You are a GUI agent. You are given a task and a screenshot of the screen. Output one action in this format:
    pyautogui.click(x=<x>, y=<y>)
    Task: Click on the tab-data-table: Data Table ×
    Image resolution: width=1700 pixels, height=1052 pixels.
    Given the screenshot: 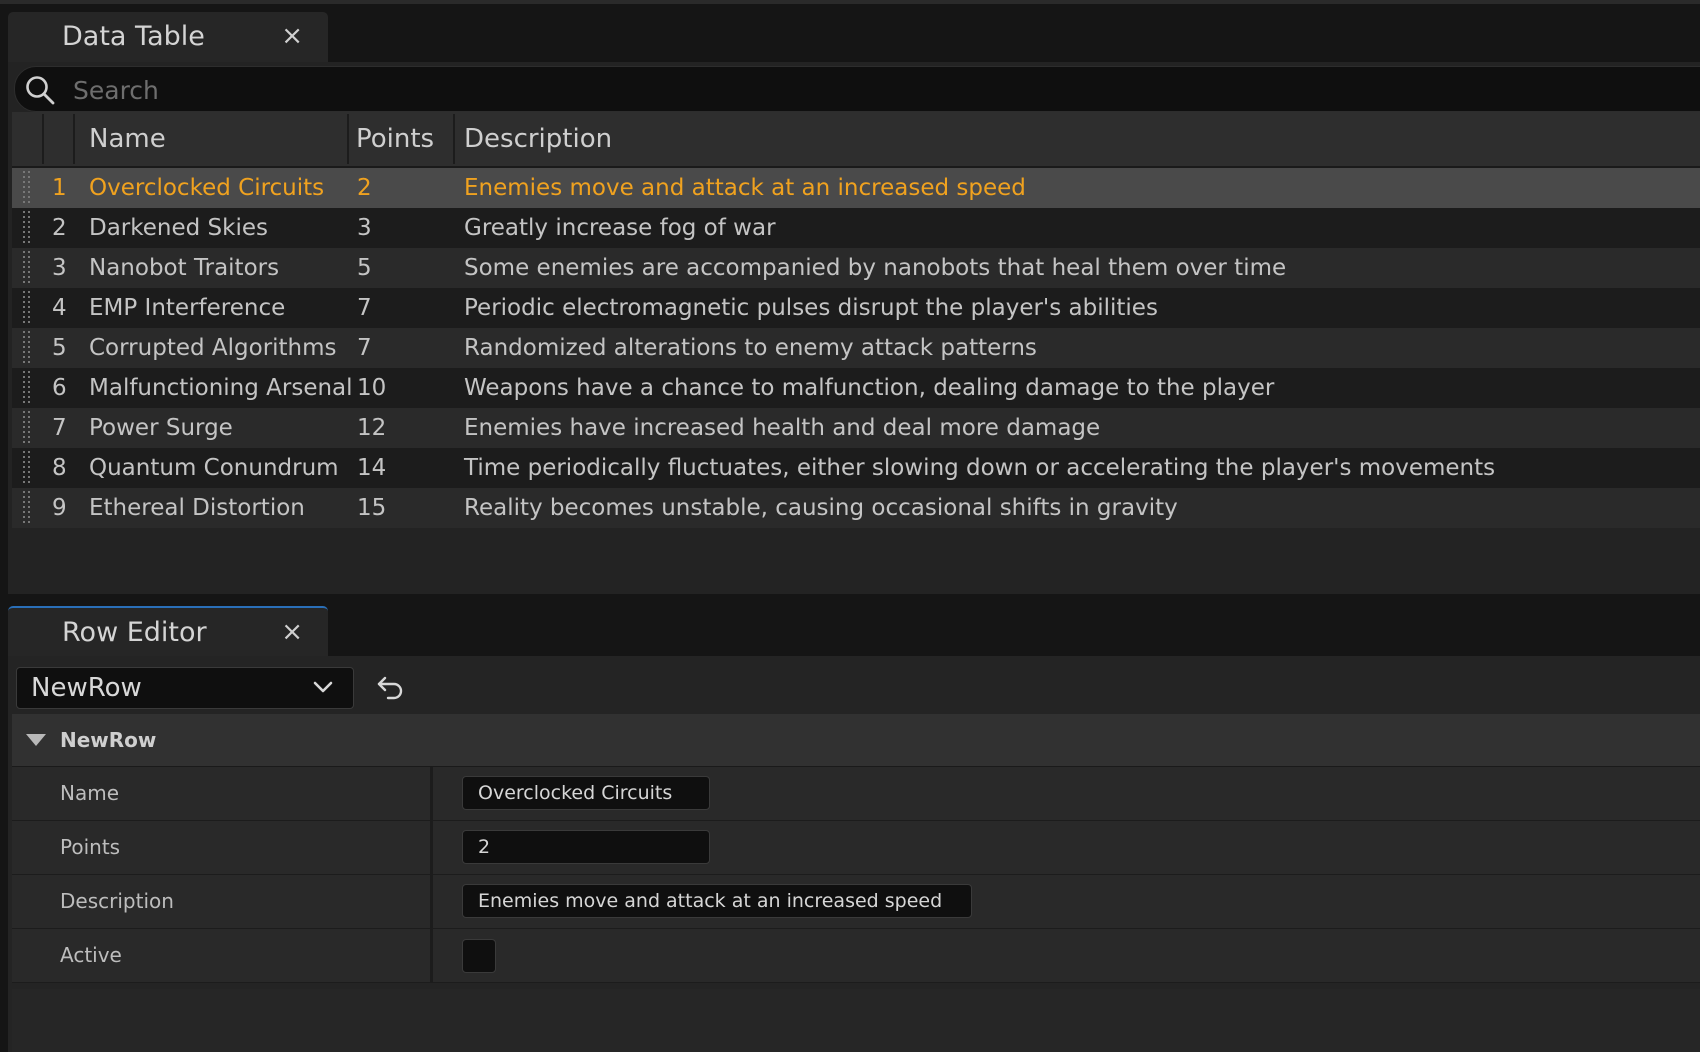 What is the action you would take?
    pyautogui.click(x=168, y=37)
    